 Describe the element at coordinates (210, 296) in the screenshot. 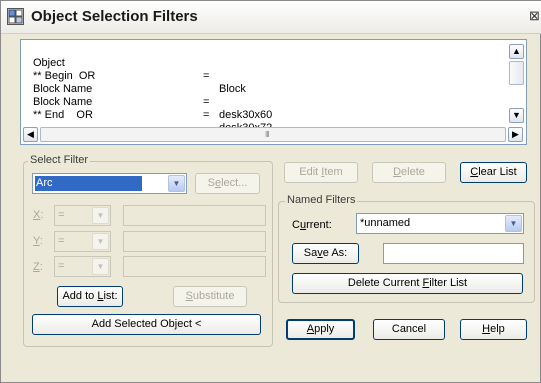

I see `substitute-button: Substitute` at that location.